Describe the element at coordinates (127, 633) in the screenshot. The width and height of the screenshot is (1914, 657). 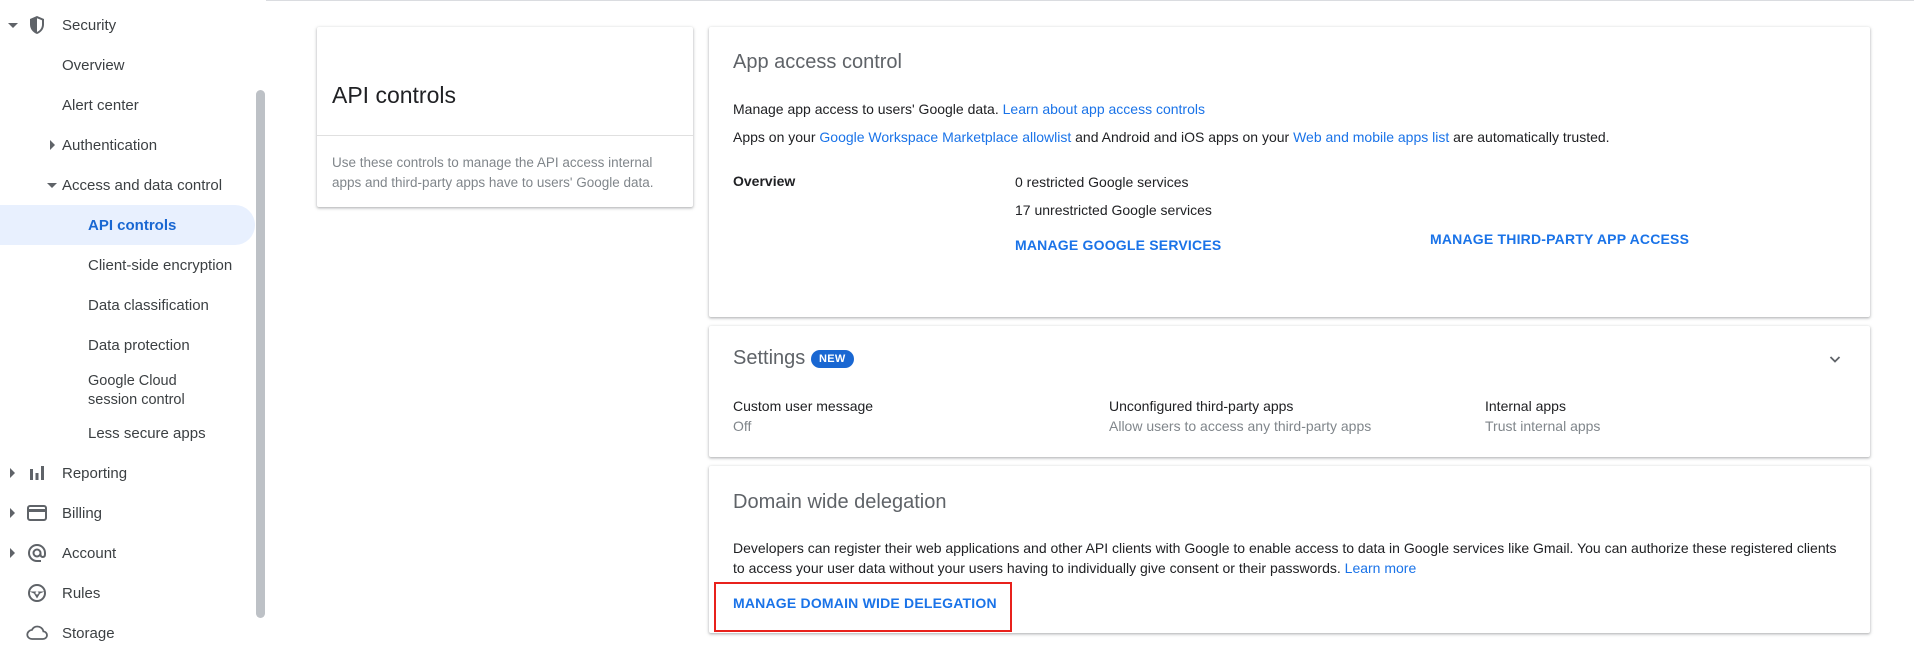
I see `sidebar-item-storage: Storage` at that location.